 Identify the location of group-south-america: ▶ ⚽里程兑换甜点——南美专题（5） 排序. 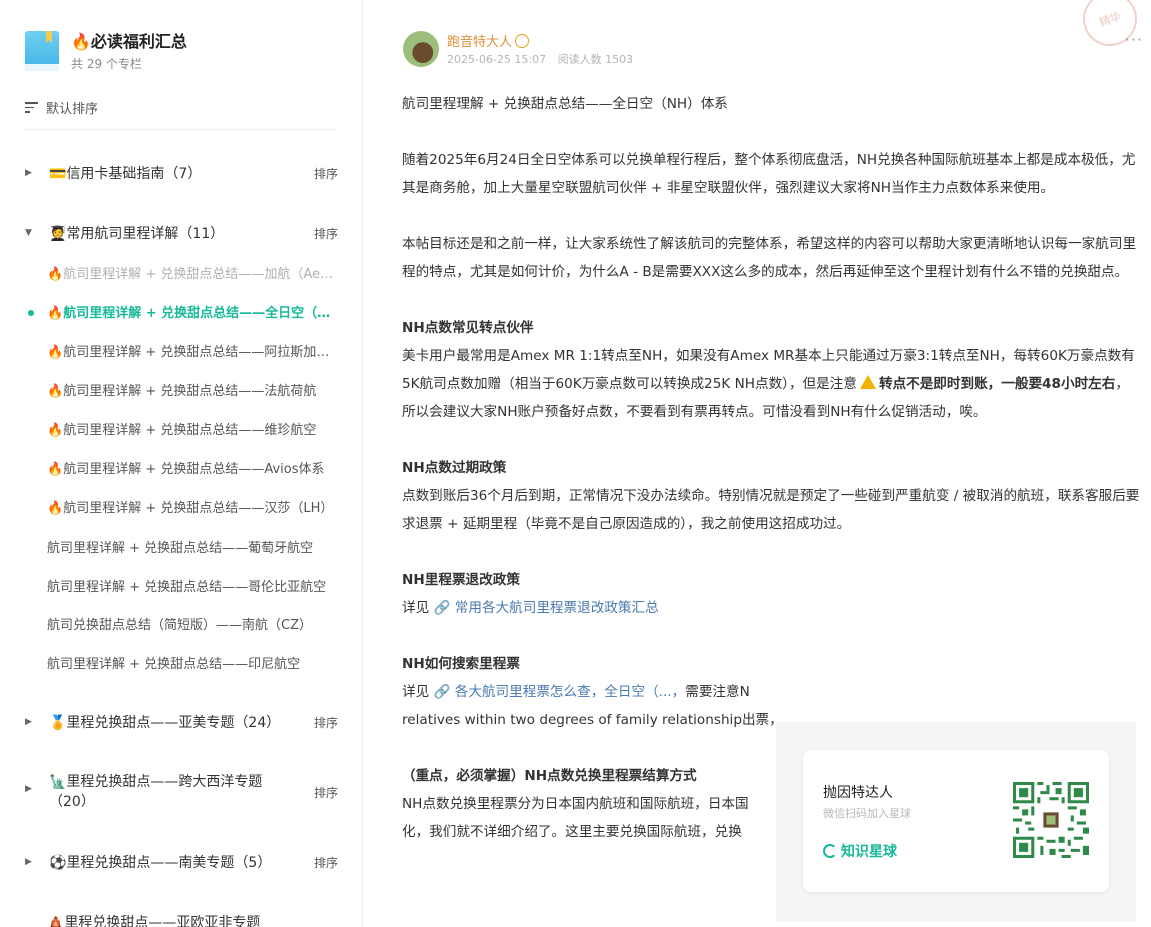
(181, 862).